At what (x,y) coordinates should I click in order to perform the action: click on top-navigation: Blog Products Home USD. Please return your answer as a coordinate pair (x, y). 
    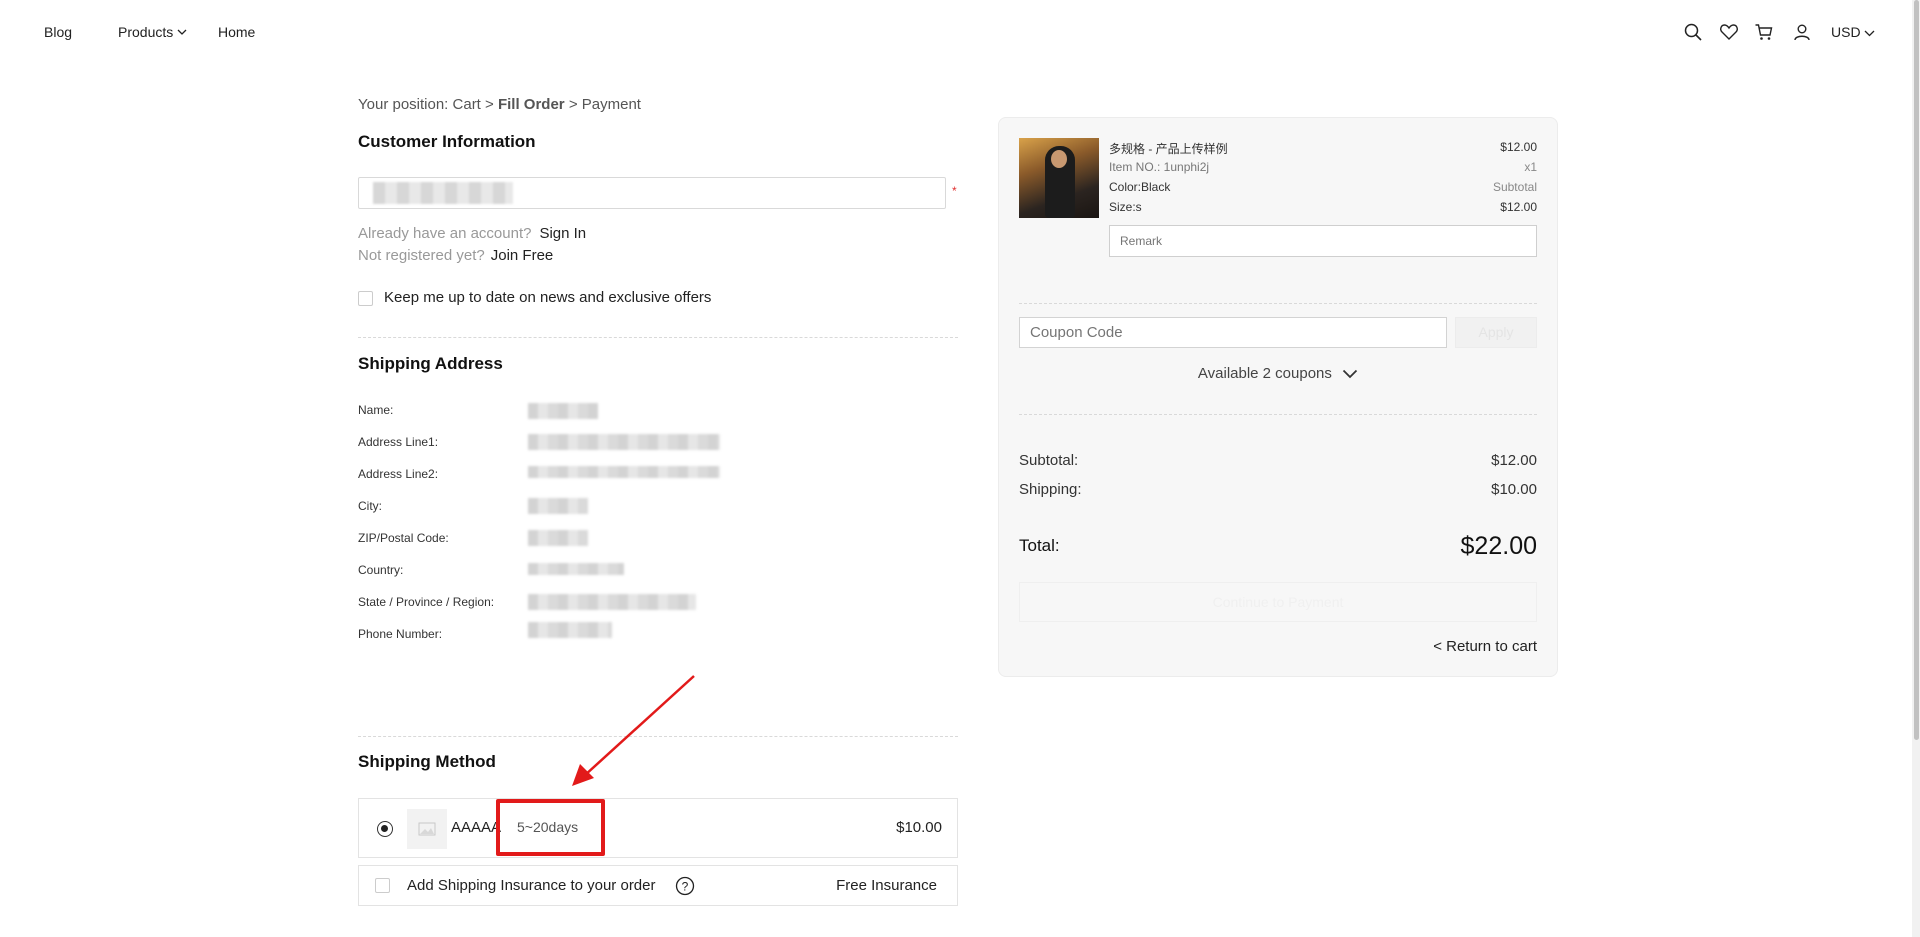
    Looking at the image, I should click on (960, 33).